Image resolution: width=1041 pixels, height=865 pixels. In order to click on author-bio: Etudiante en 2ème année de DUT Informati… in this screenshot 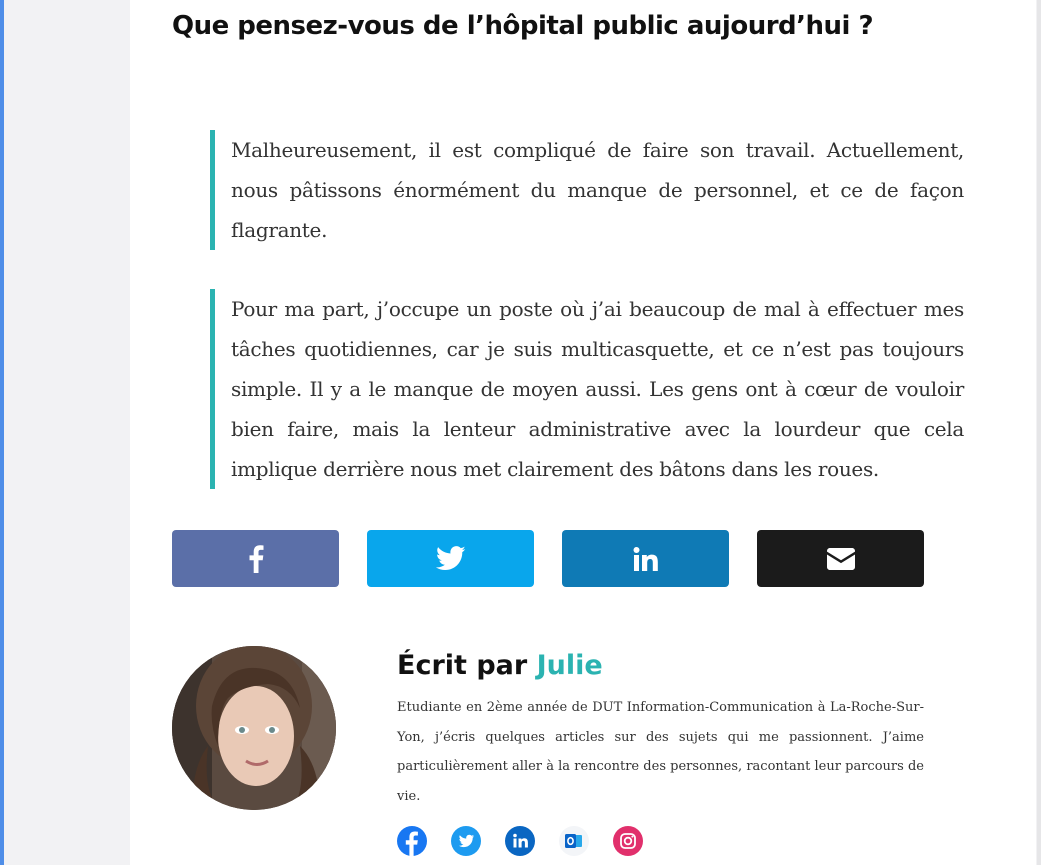, I will do `click(660, 752)`.